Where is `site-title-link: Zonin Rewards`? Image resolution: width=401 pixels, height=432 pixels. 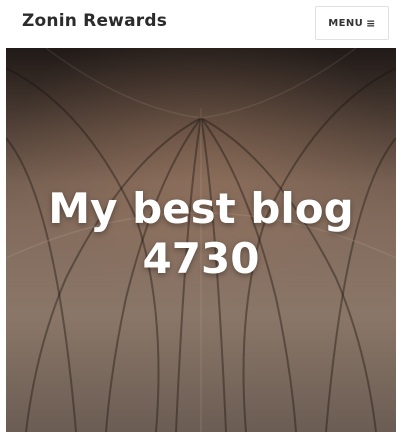
site-title-link: Zonin Rewards is located at coordinates (94, 21).